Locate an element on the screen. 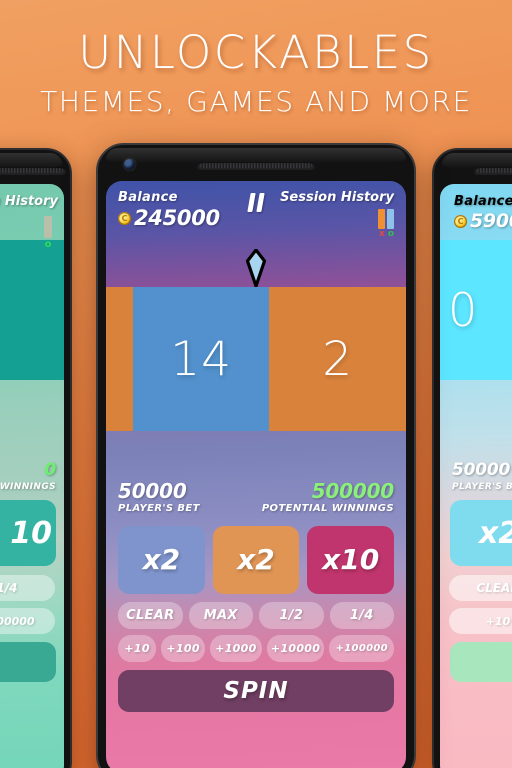  multiplier-button-3: x10 is located at coordinates (351, 559).